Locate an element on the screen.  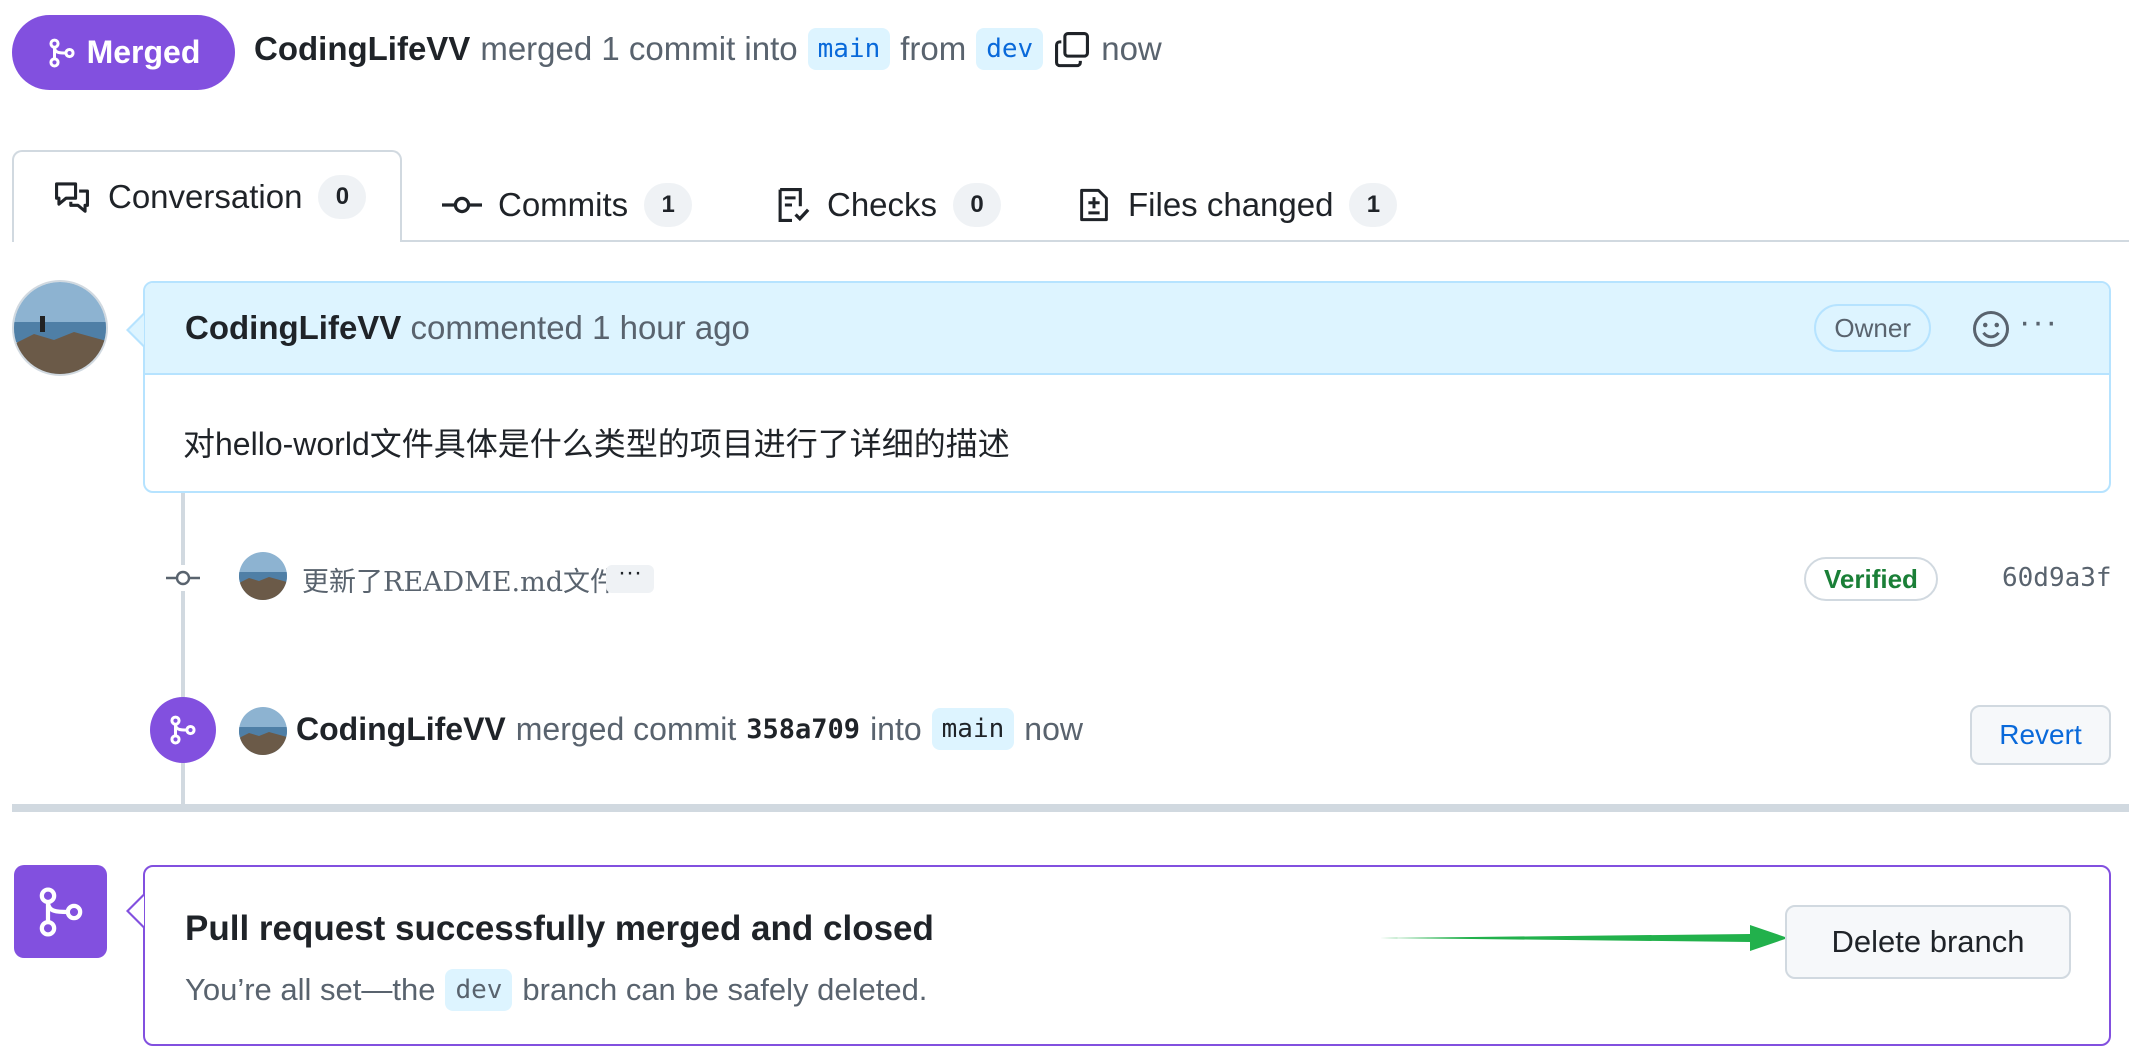
copy-icon is located at coordinates (1072, 49).